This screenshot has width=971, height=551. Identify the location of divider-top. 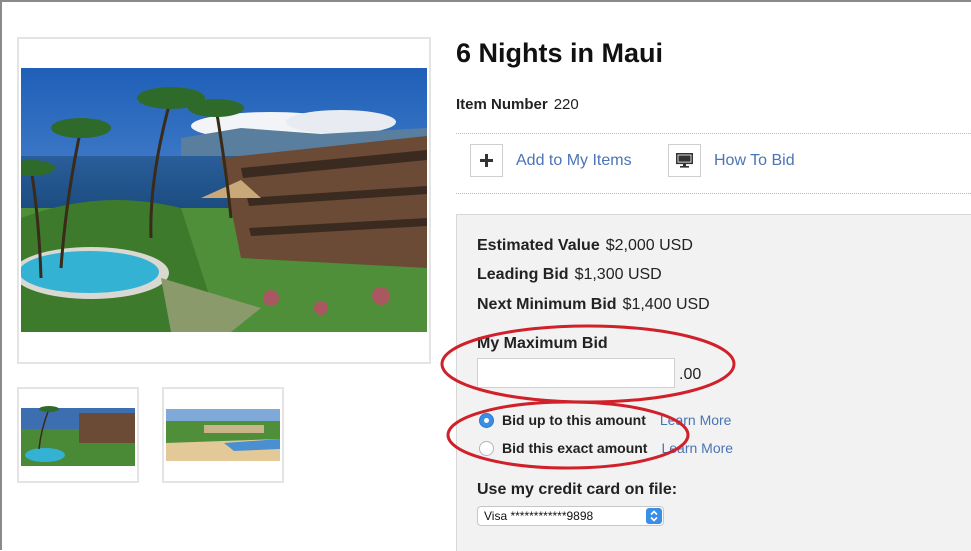
(713, 133).